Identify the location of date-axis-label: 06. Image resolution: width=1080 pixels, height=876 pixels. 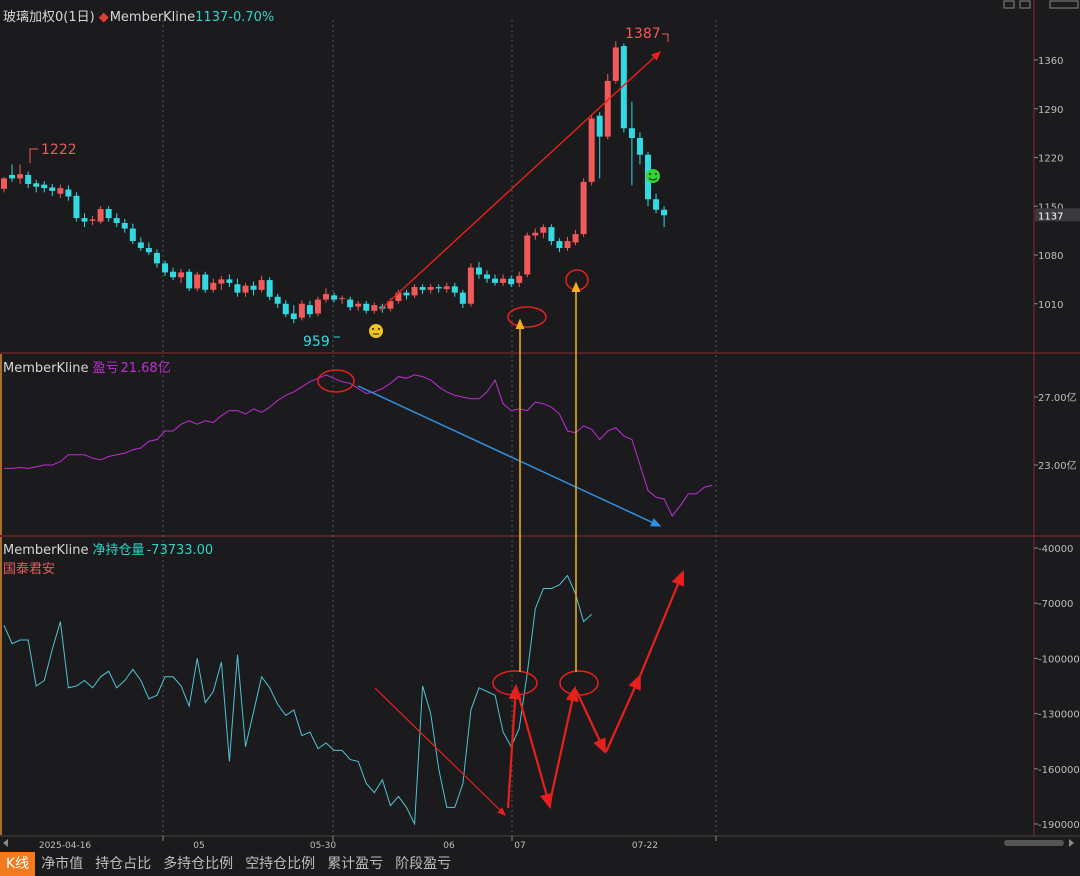
(449, 846).